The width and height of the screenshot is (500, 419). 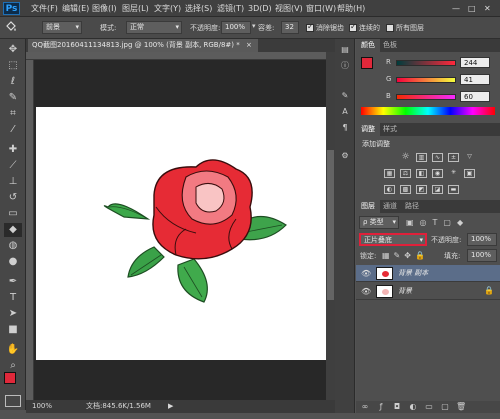 I want to click on path-select-icon: ➤, so click(x=13, y=314).